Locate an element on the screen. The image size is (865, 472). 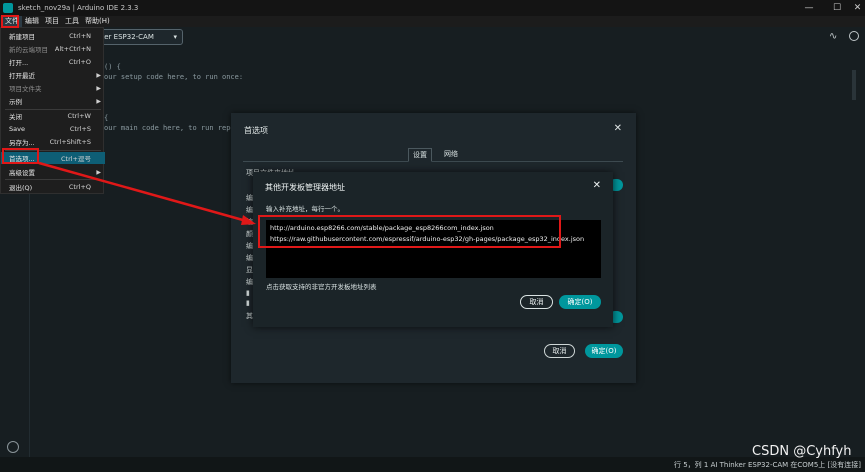
menu-edit: 编辑 is located at coordinates (32, 21).